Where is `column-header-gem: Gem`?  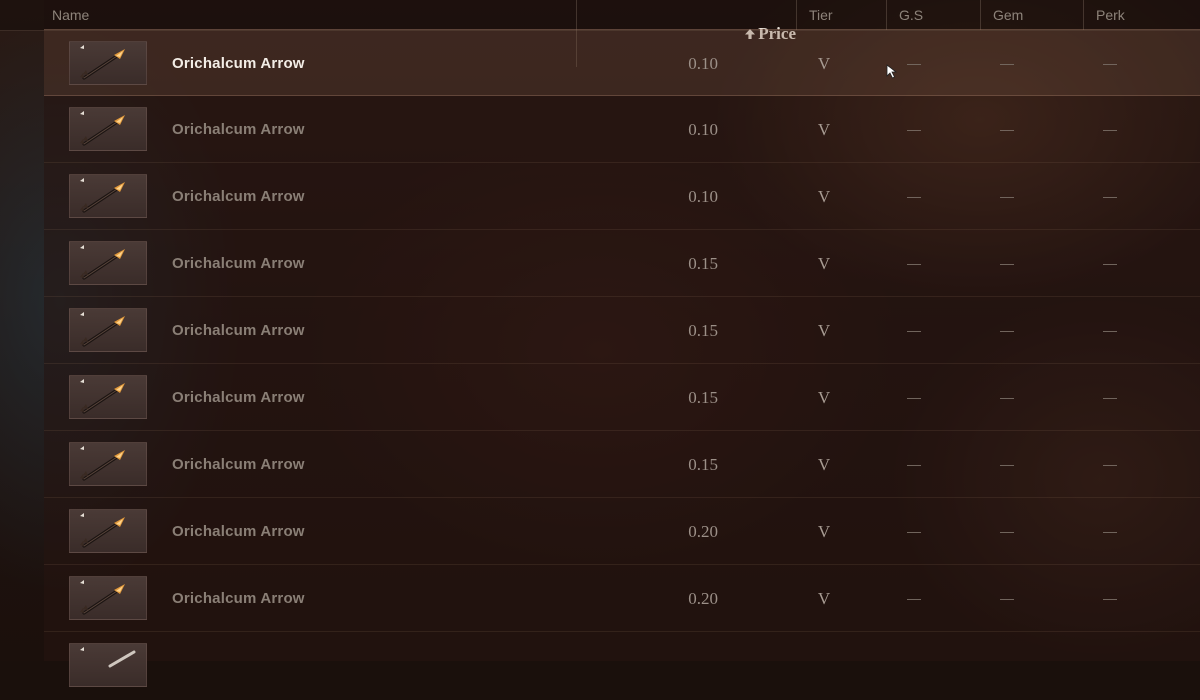 column-header-gem: Gem is located at coordinates (1031, 15).